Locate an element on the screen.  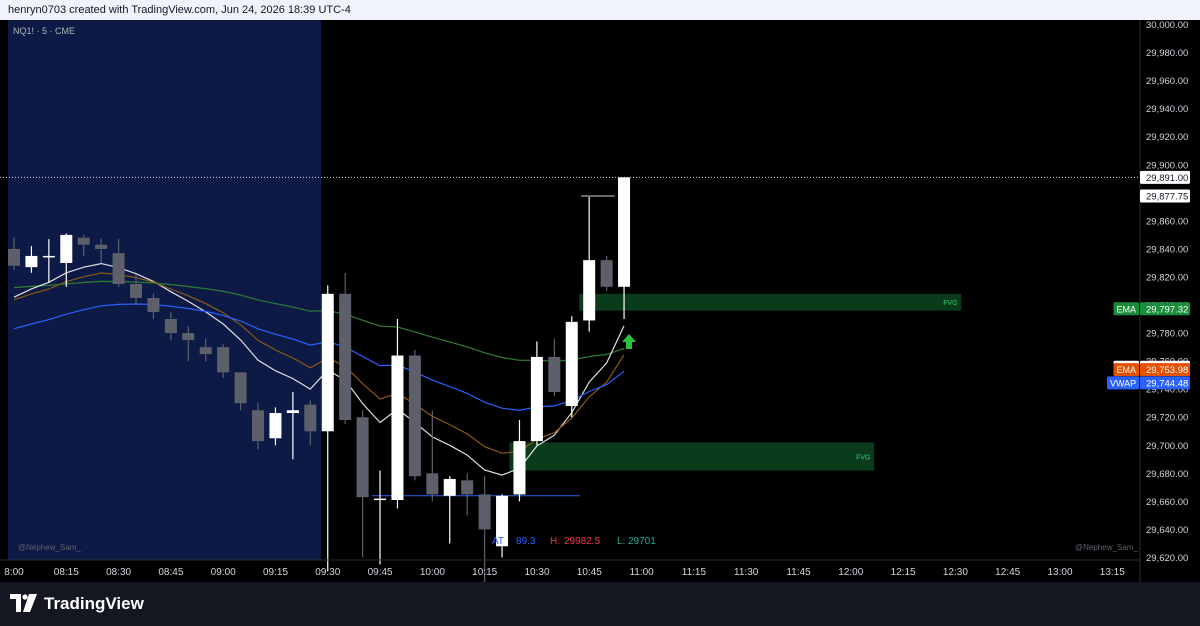
price-tick-label: 29,780.00 is located at coordinates (1167, 334).